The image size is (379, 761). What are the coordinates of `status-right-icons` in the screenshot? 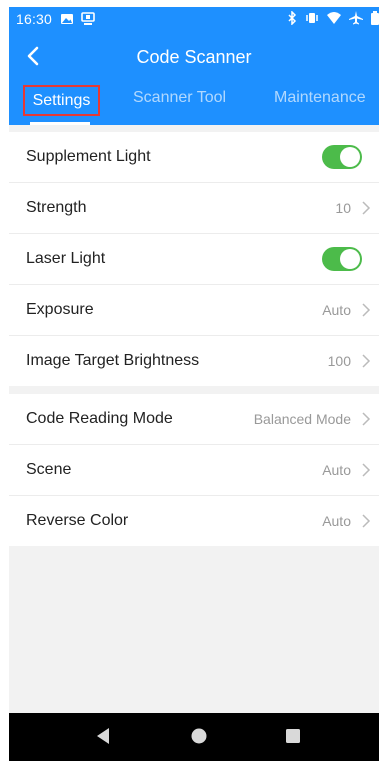 It's located at (333, 18).